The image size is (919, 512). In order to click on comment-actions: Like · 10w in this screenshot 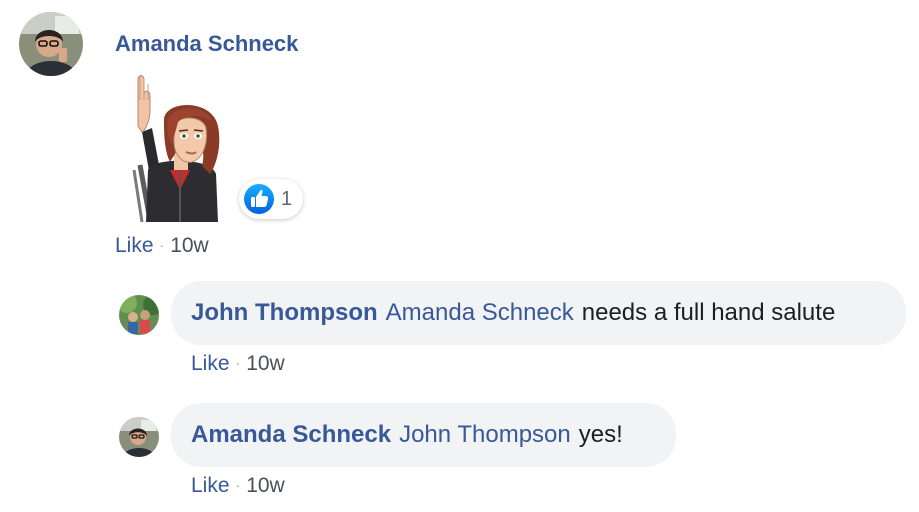, I will do `click(162, 246)`.